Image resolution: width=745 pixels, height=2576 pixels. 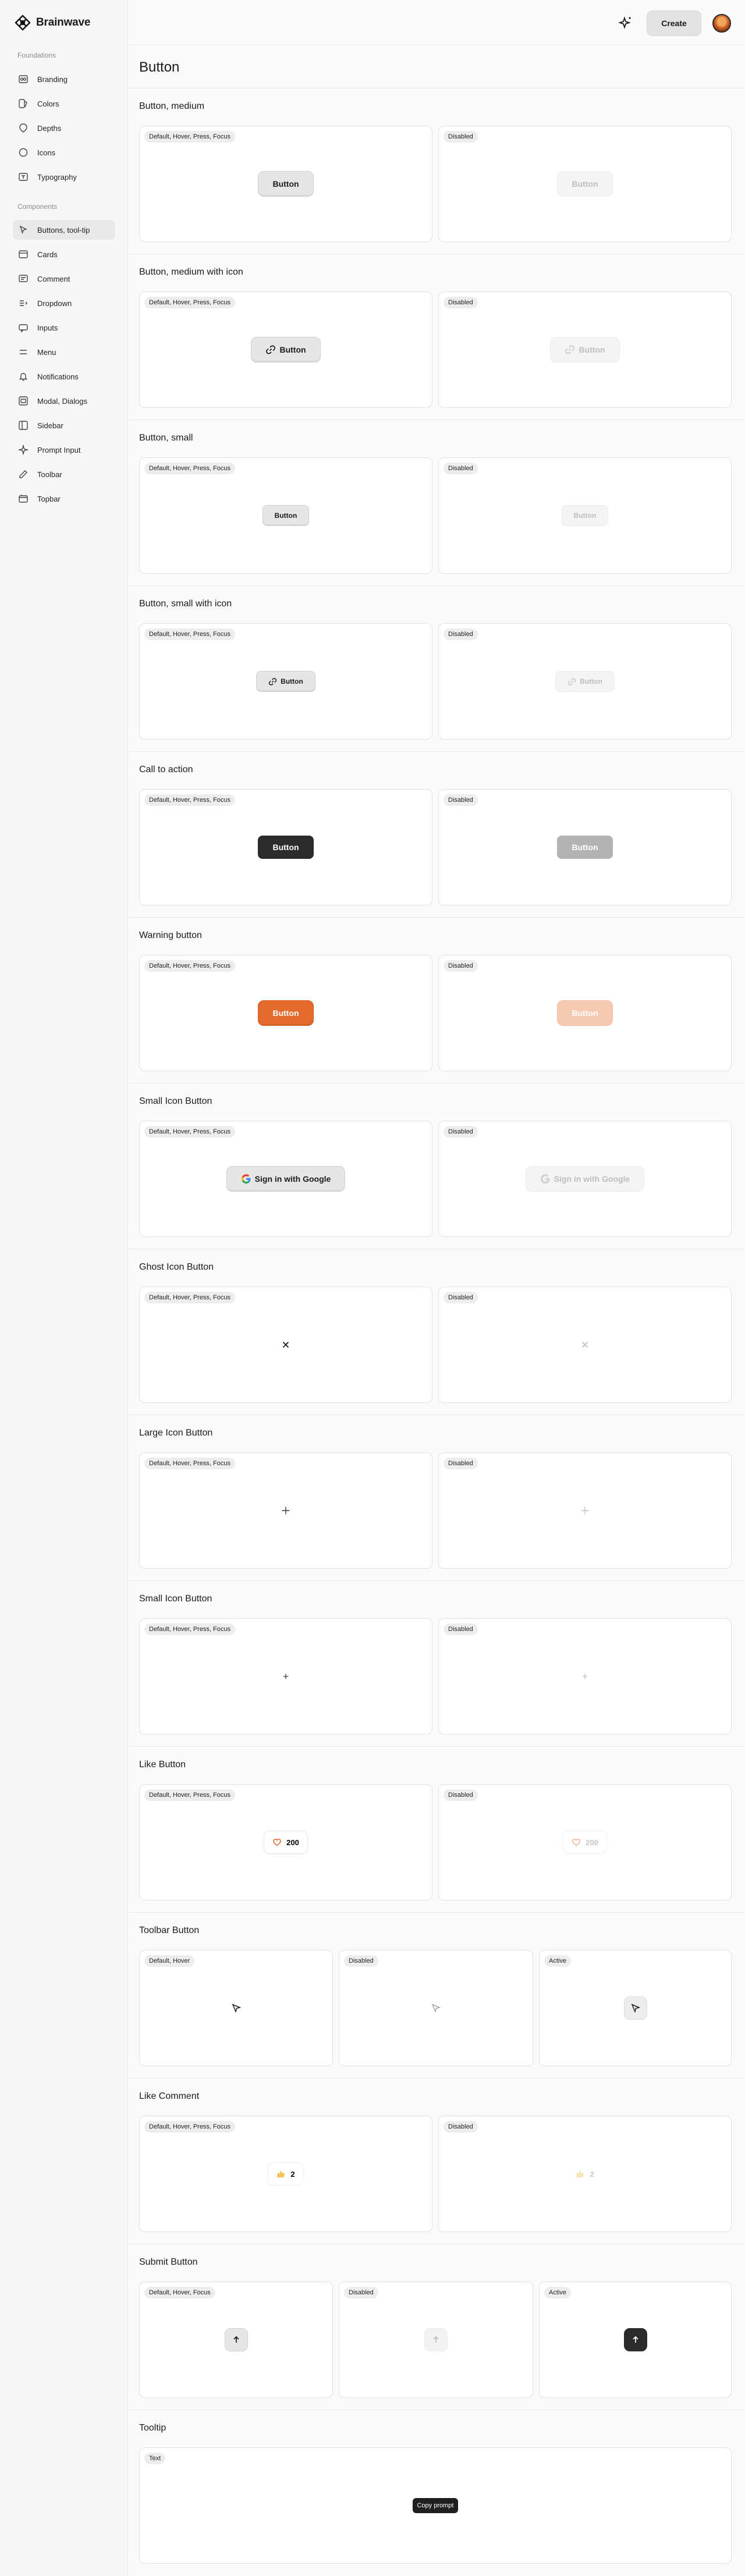 I want to click on sidebar-item-toolbar: Toolbar, so click(x=64, y=474).